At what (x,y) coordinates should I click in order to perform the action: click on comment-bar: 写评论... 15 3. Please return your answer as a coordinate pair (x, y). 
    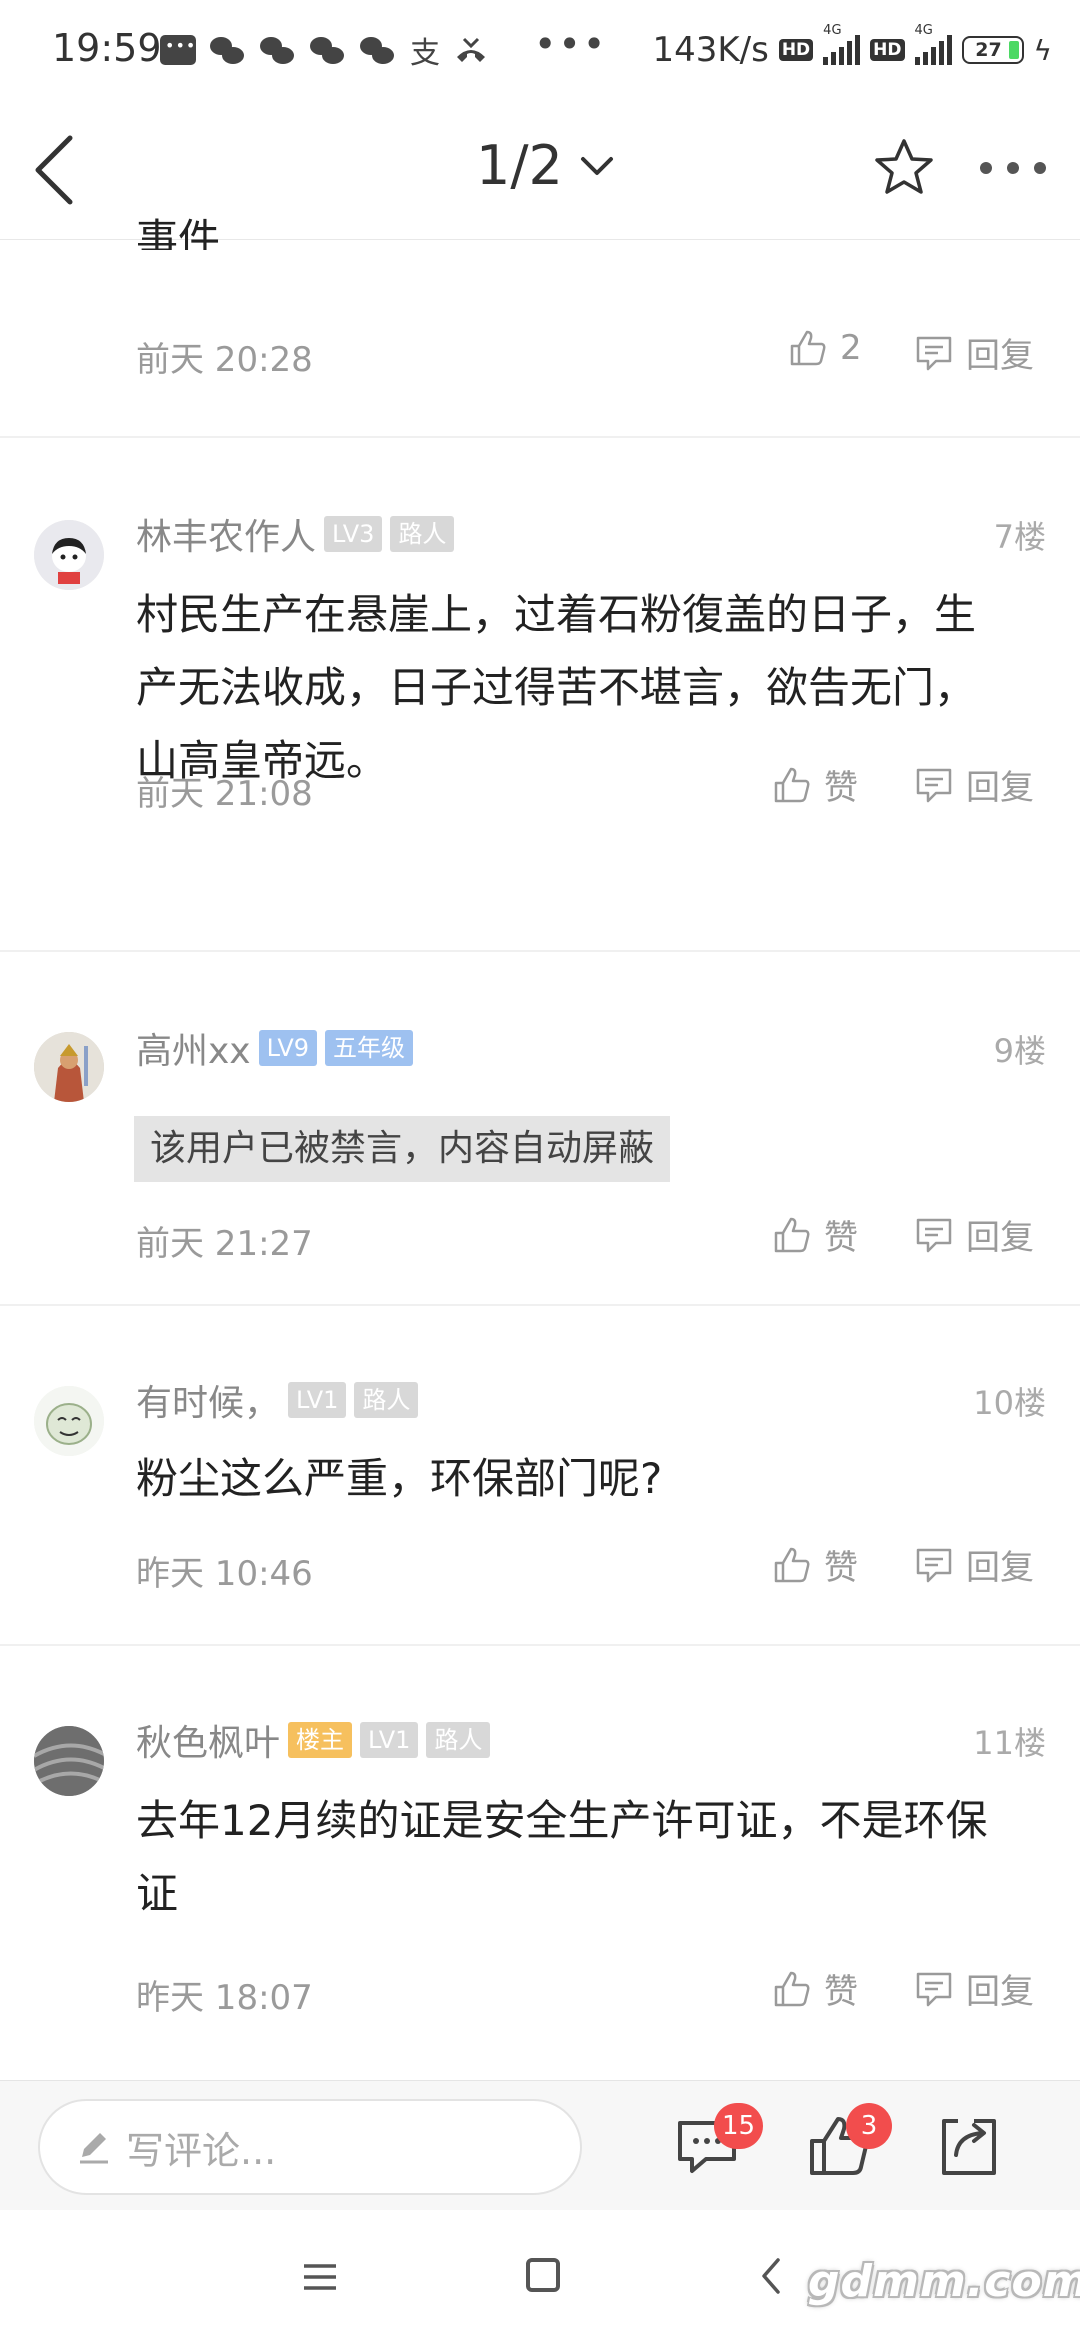
    Looking at the image, I should click on (540, 2145).